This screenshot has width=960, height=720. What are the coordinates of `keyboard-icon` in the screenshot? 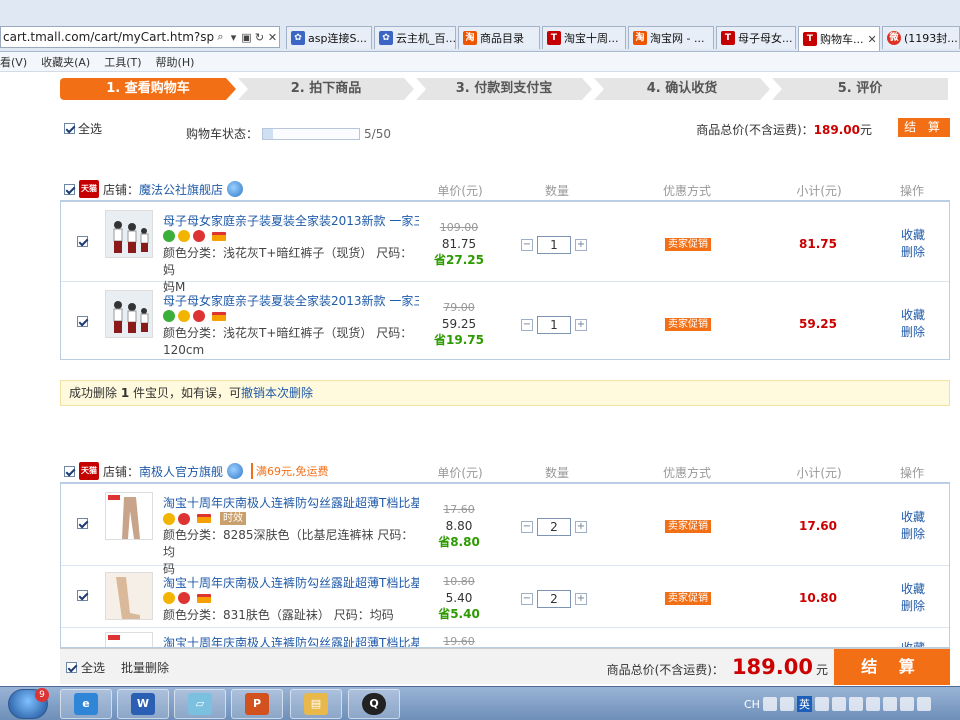 It's located at (855, 704).